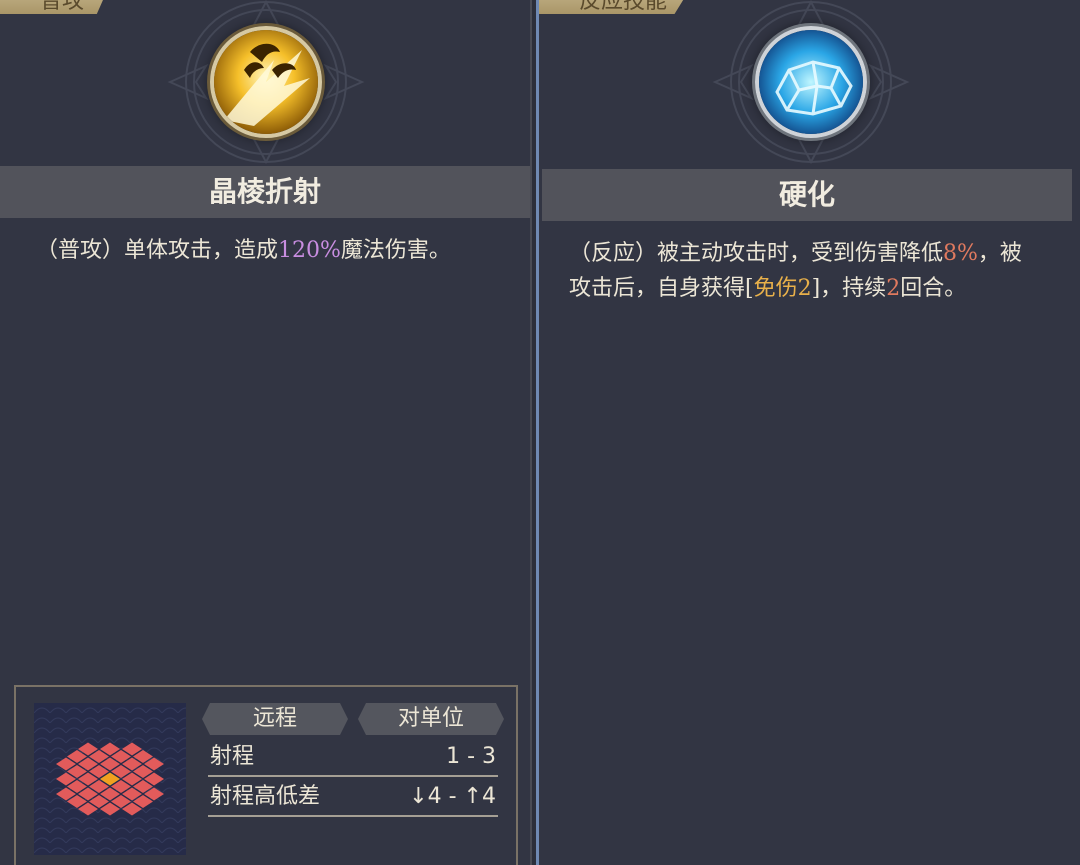 This screenshot has height=865, width=1080. I want to click on description-suffix: 魔法伤害。, so click(395, 250).